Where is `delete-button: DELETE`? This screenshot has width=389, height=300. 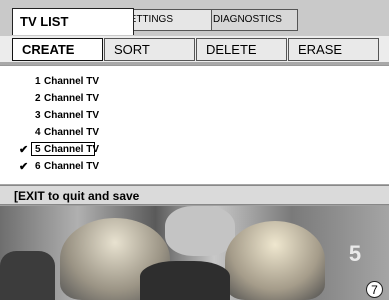 delete-button: DELETE is located at coordinates (241, 49).